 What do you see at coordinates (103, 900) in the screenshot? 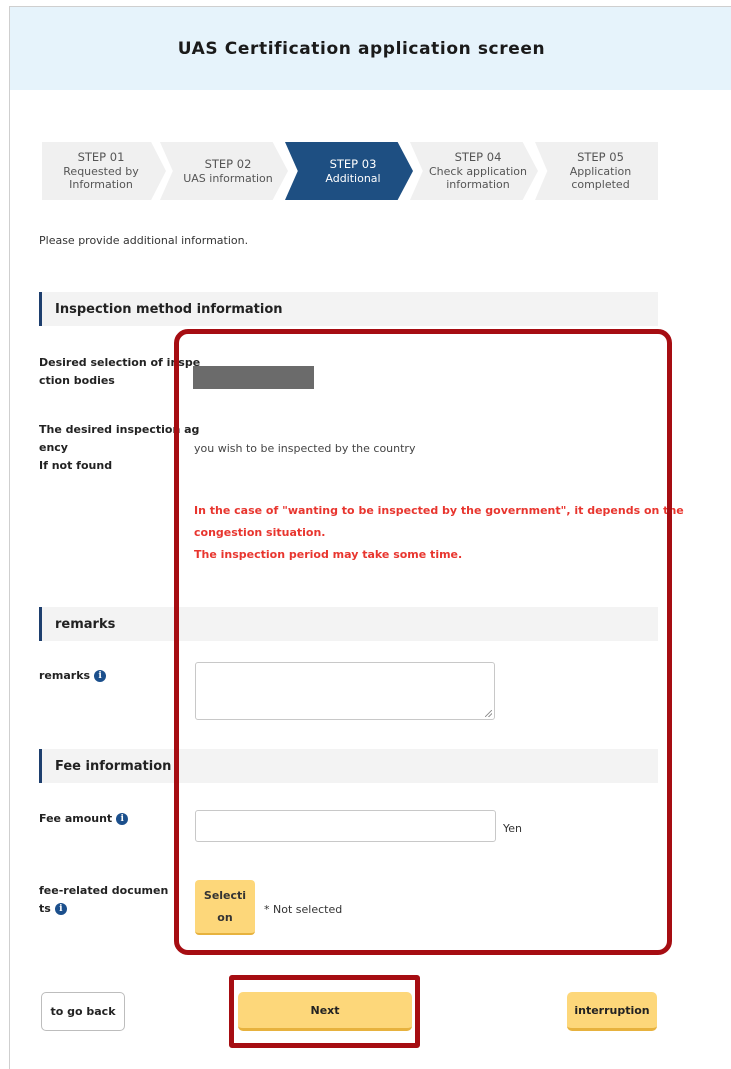
I see `fee-documents-label: fee-related documen ts i` at bounding box center [103, 900].